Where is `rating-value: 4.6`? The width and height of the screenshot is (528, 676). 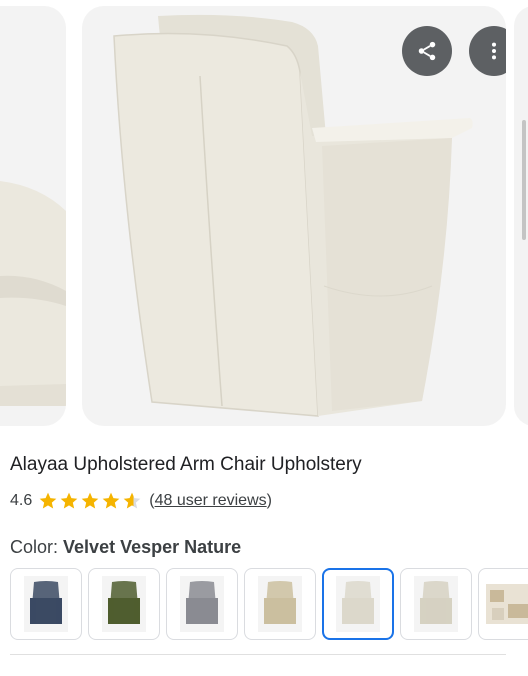
rating-value: 4.6 is located at coordinates (21, 500).